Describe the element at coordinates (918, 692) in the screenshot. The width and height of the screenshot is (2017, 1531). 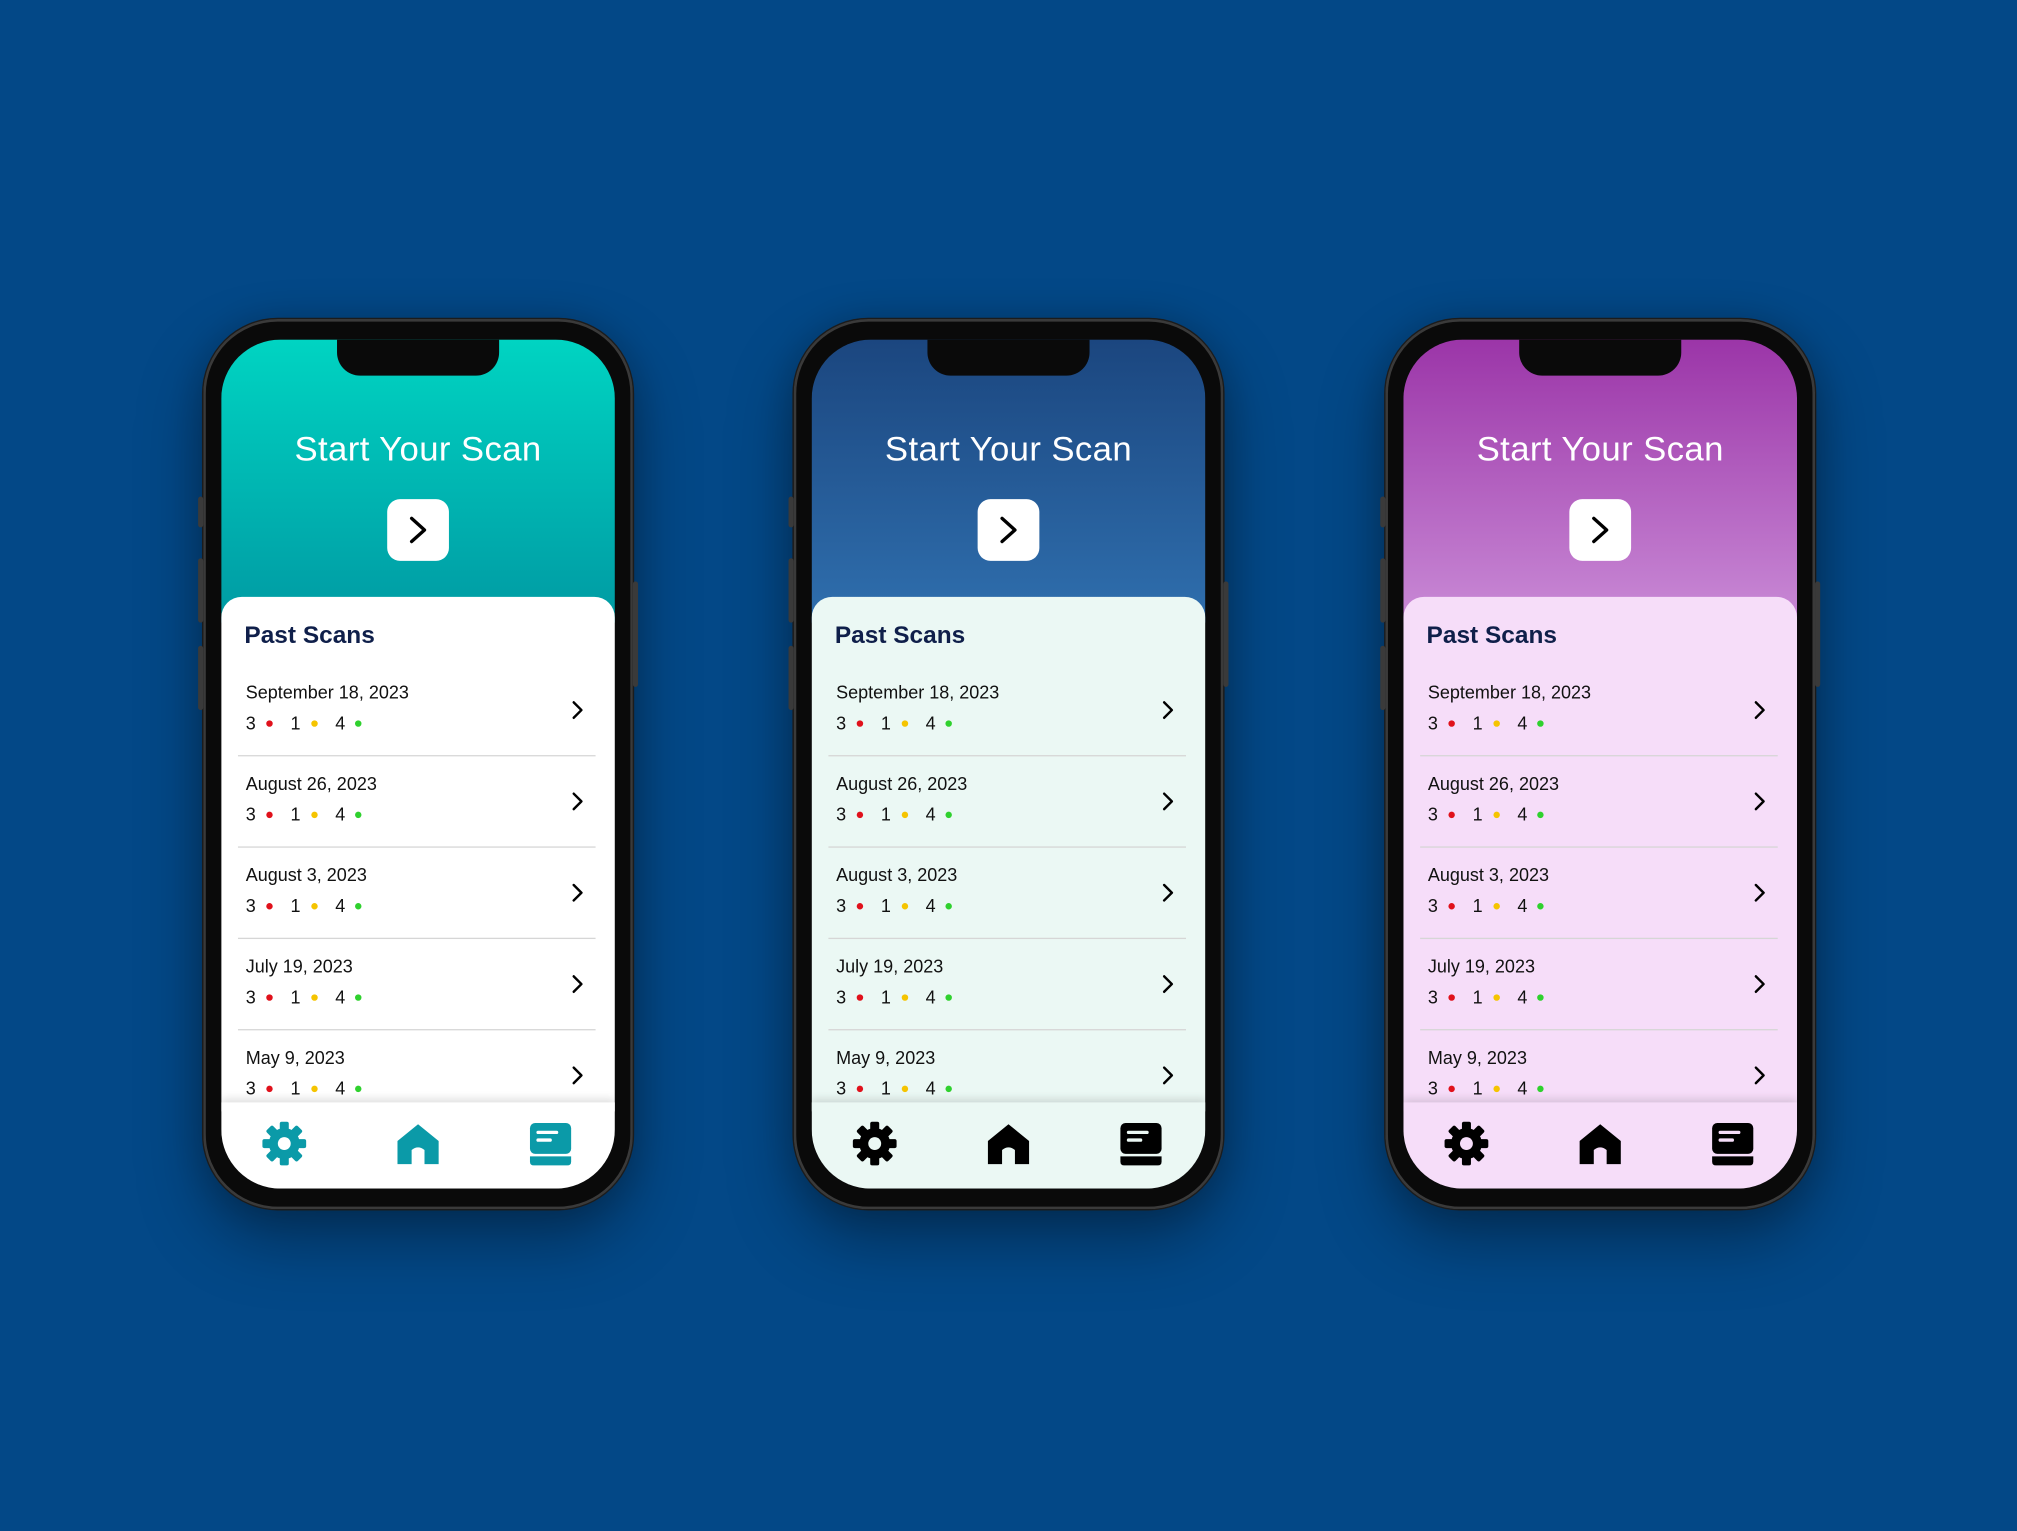
I see `scan-date: September 18, 2023` at that location.